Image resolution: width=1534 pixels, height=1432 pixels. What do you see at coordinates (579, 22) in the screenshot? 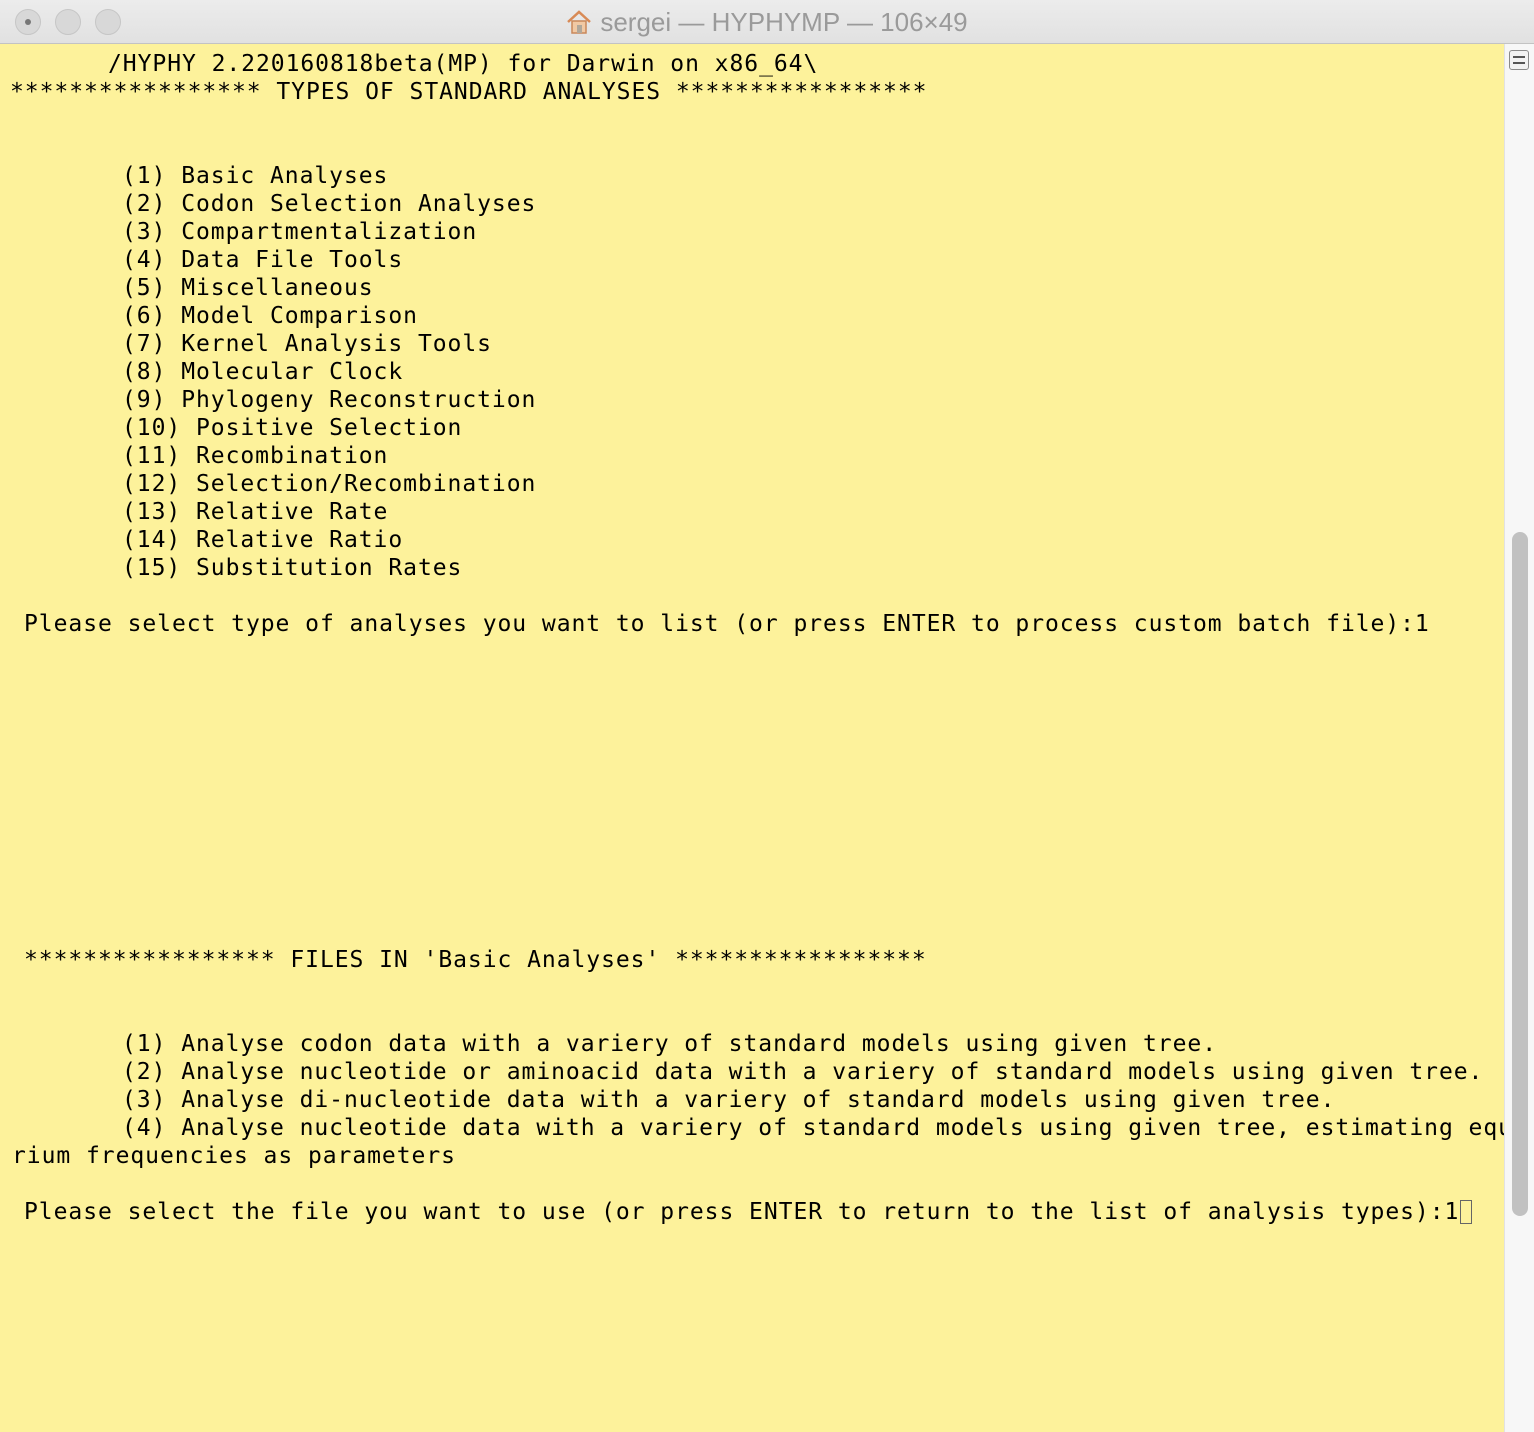
I see `home-icon` at bounding box center [579, 22].